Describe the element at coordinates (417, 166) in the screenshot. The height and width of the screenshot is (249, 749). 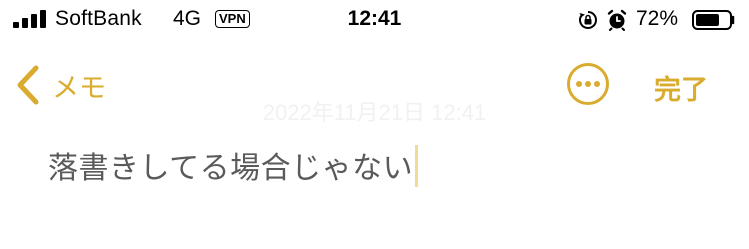
I see `text-cursor` at that location.